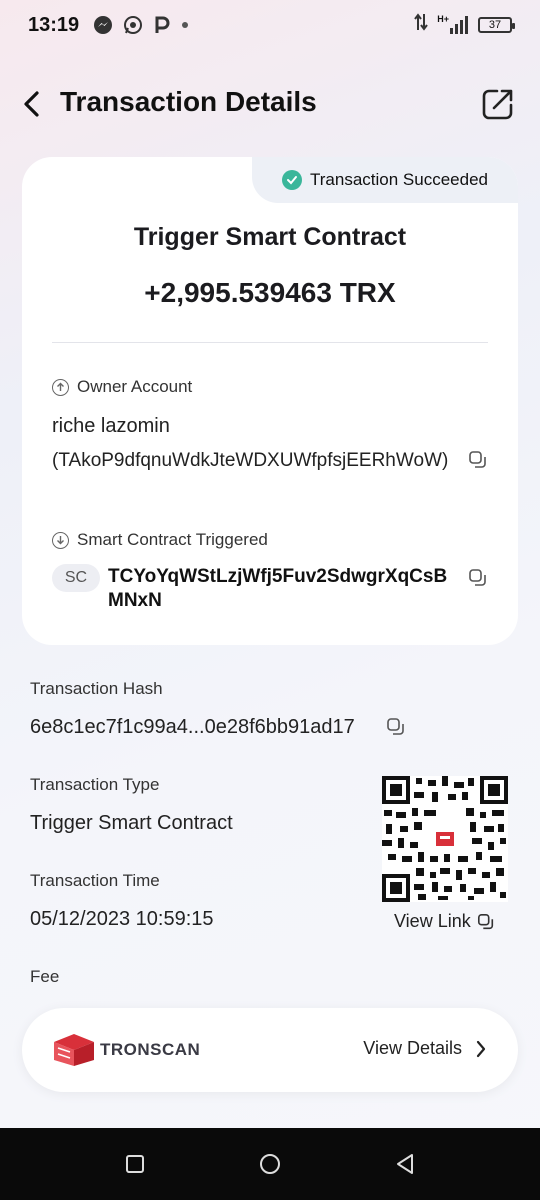  I want to click on battery-level: 37, so click(495, 25).